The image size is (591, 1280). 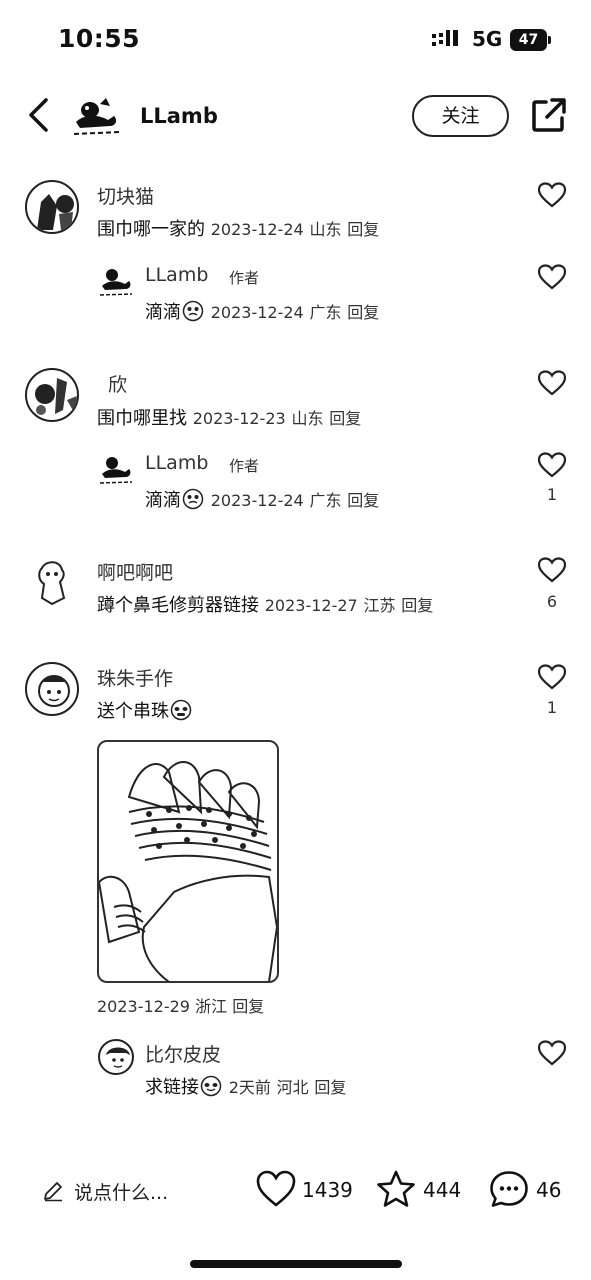 I want to click on comment-count: 46, so click(x=549, y=1190).